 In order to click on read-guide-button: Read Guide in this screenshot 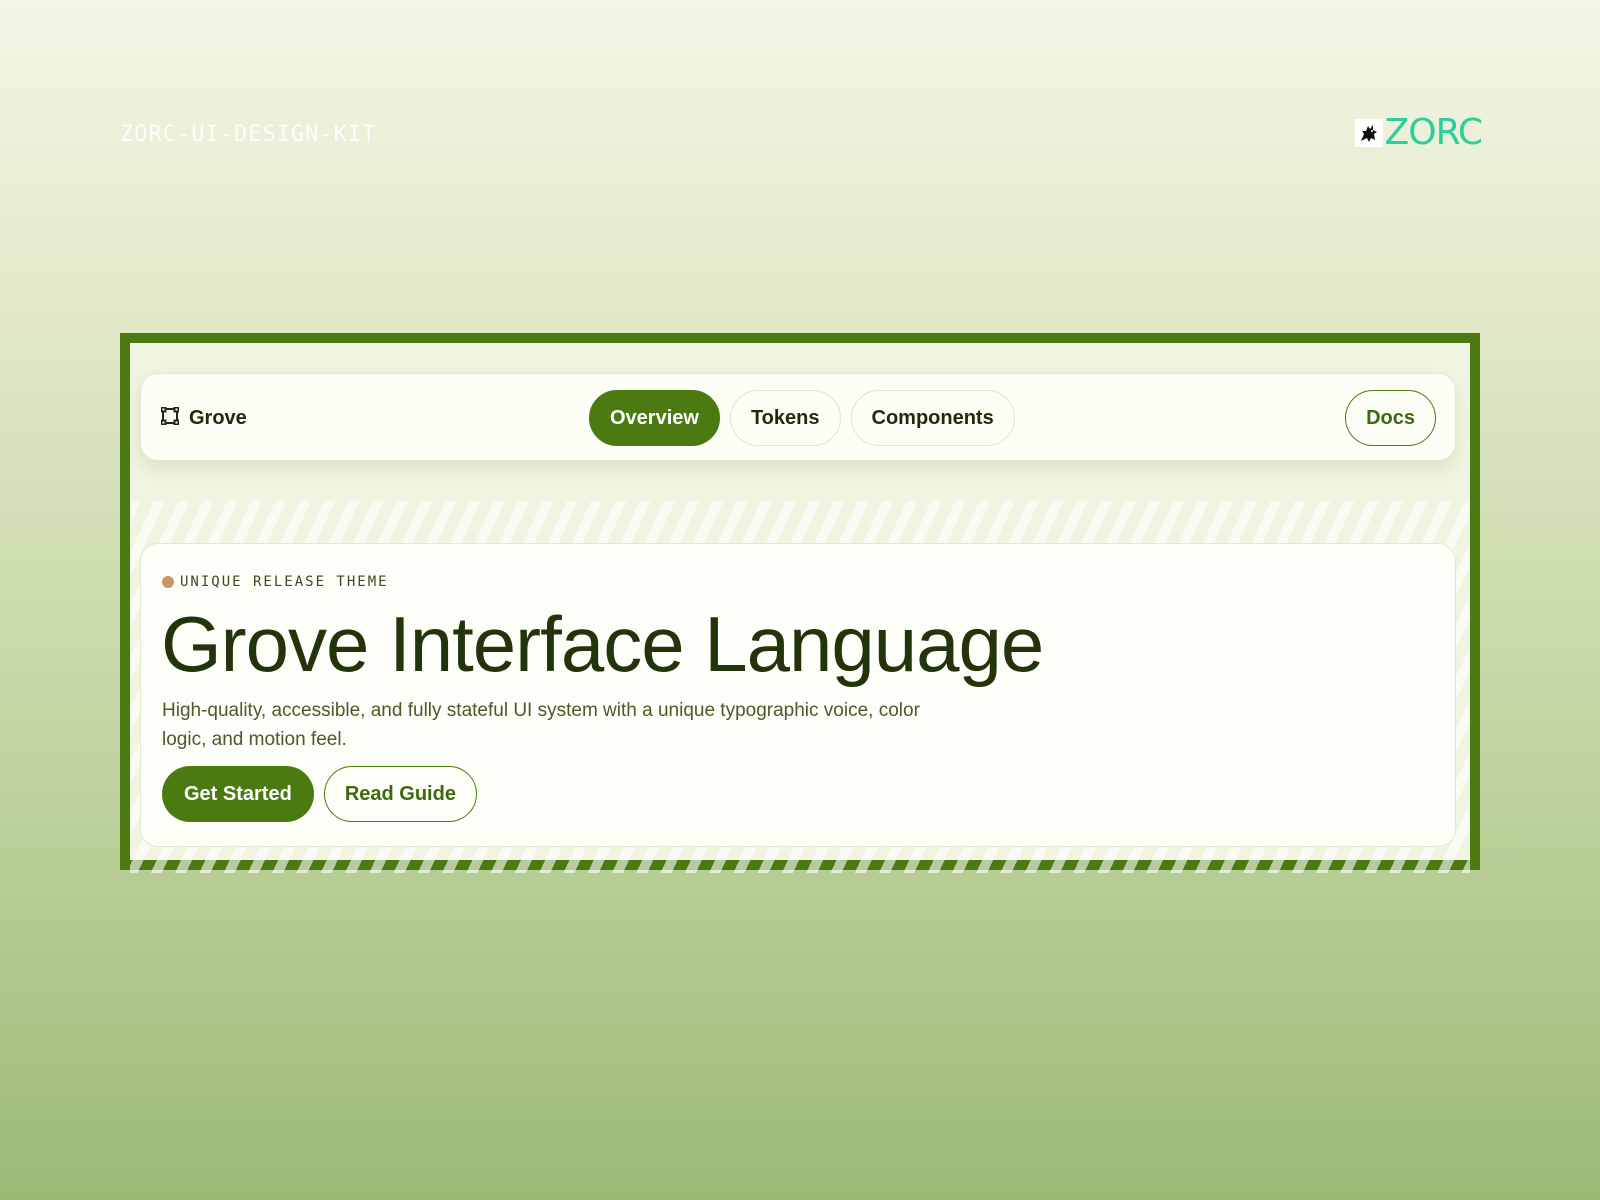, I will do `click(400, 794)`.